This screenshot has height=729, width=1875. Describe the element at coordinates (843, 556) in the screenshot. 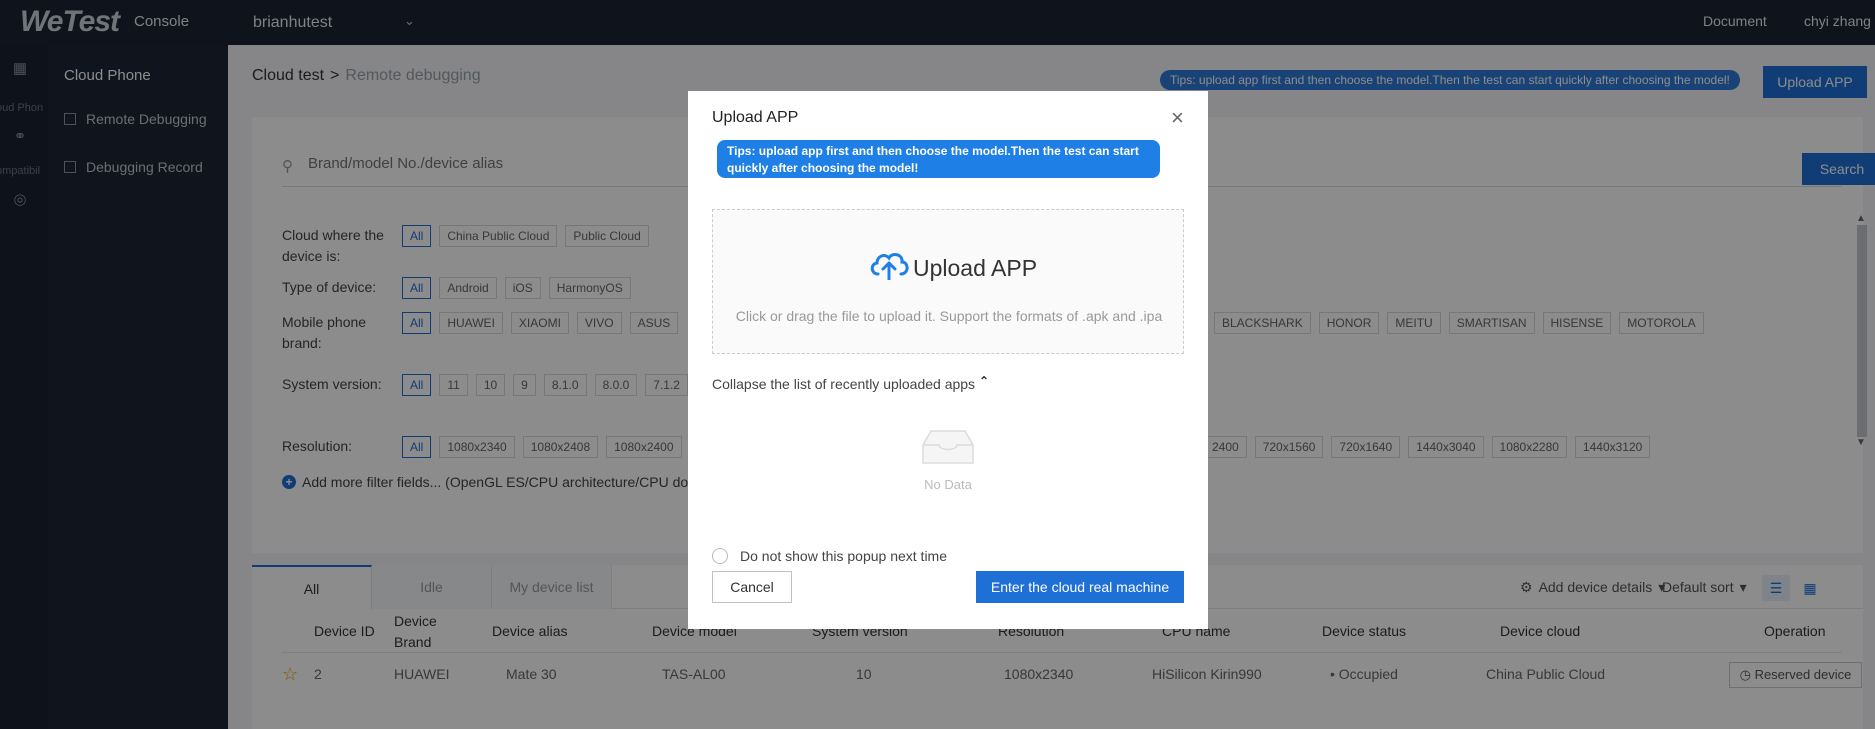

I see `dont-show-label: Do not show this popup next time` at that location.